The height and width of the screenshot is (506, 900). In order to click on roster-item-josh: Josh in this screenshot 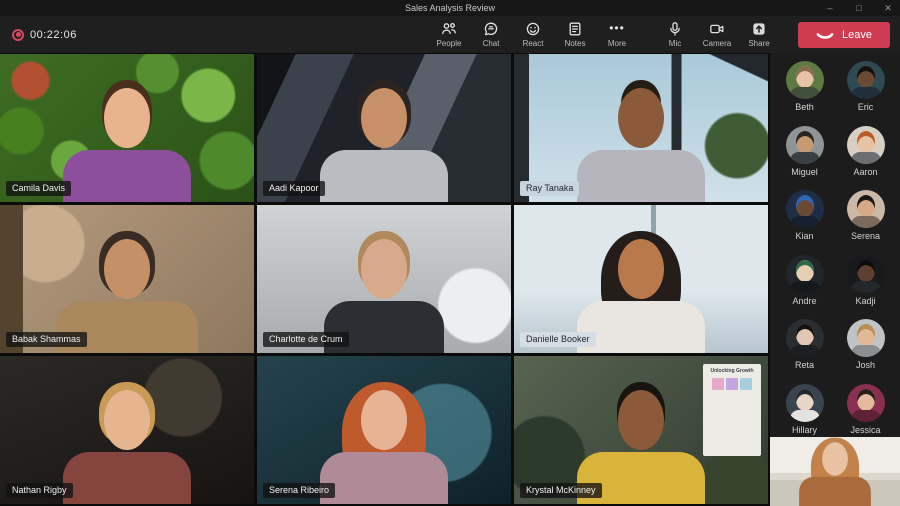, I will do `click(865, 344)`.